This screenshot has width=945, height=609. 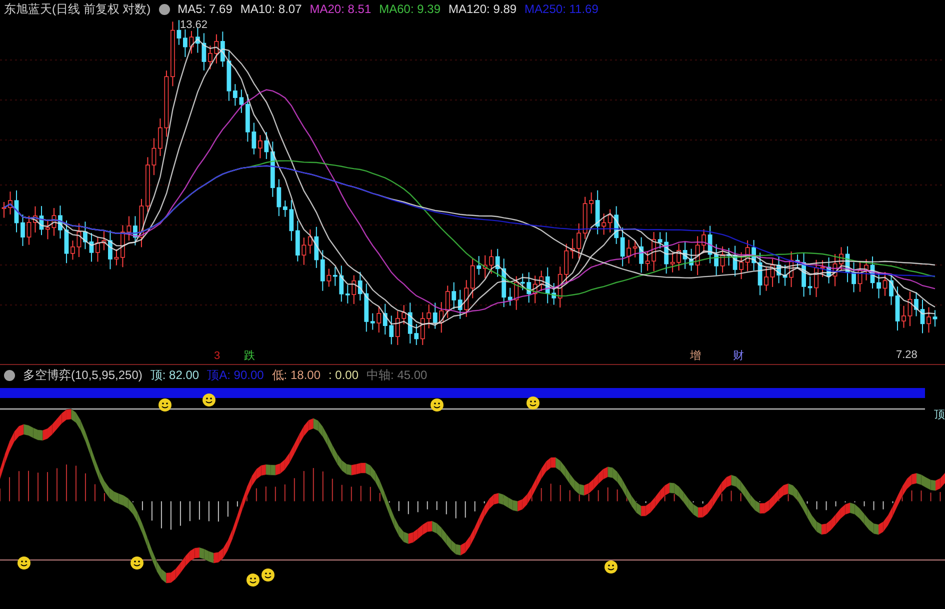 I want to click on high-price-label: 13.62, so click(x=194, y=25).